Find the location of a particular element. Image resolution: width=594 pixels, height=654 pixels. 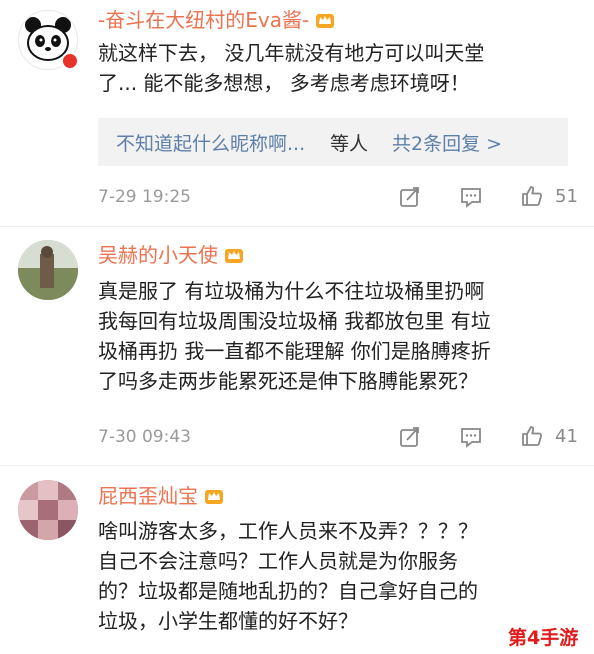

view-replies-link: 共2条回复 > is located at coordinates (447, 142).